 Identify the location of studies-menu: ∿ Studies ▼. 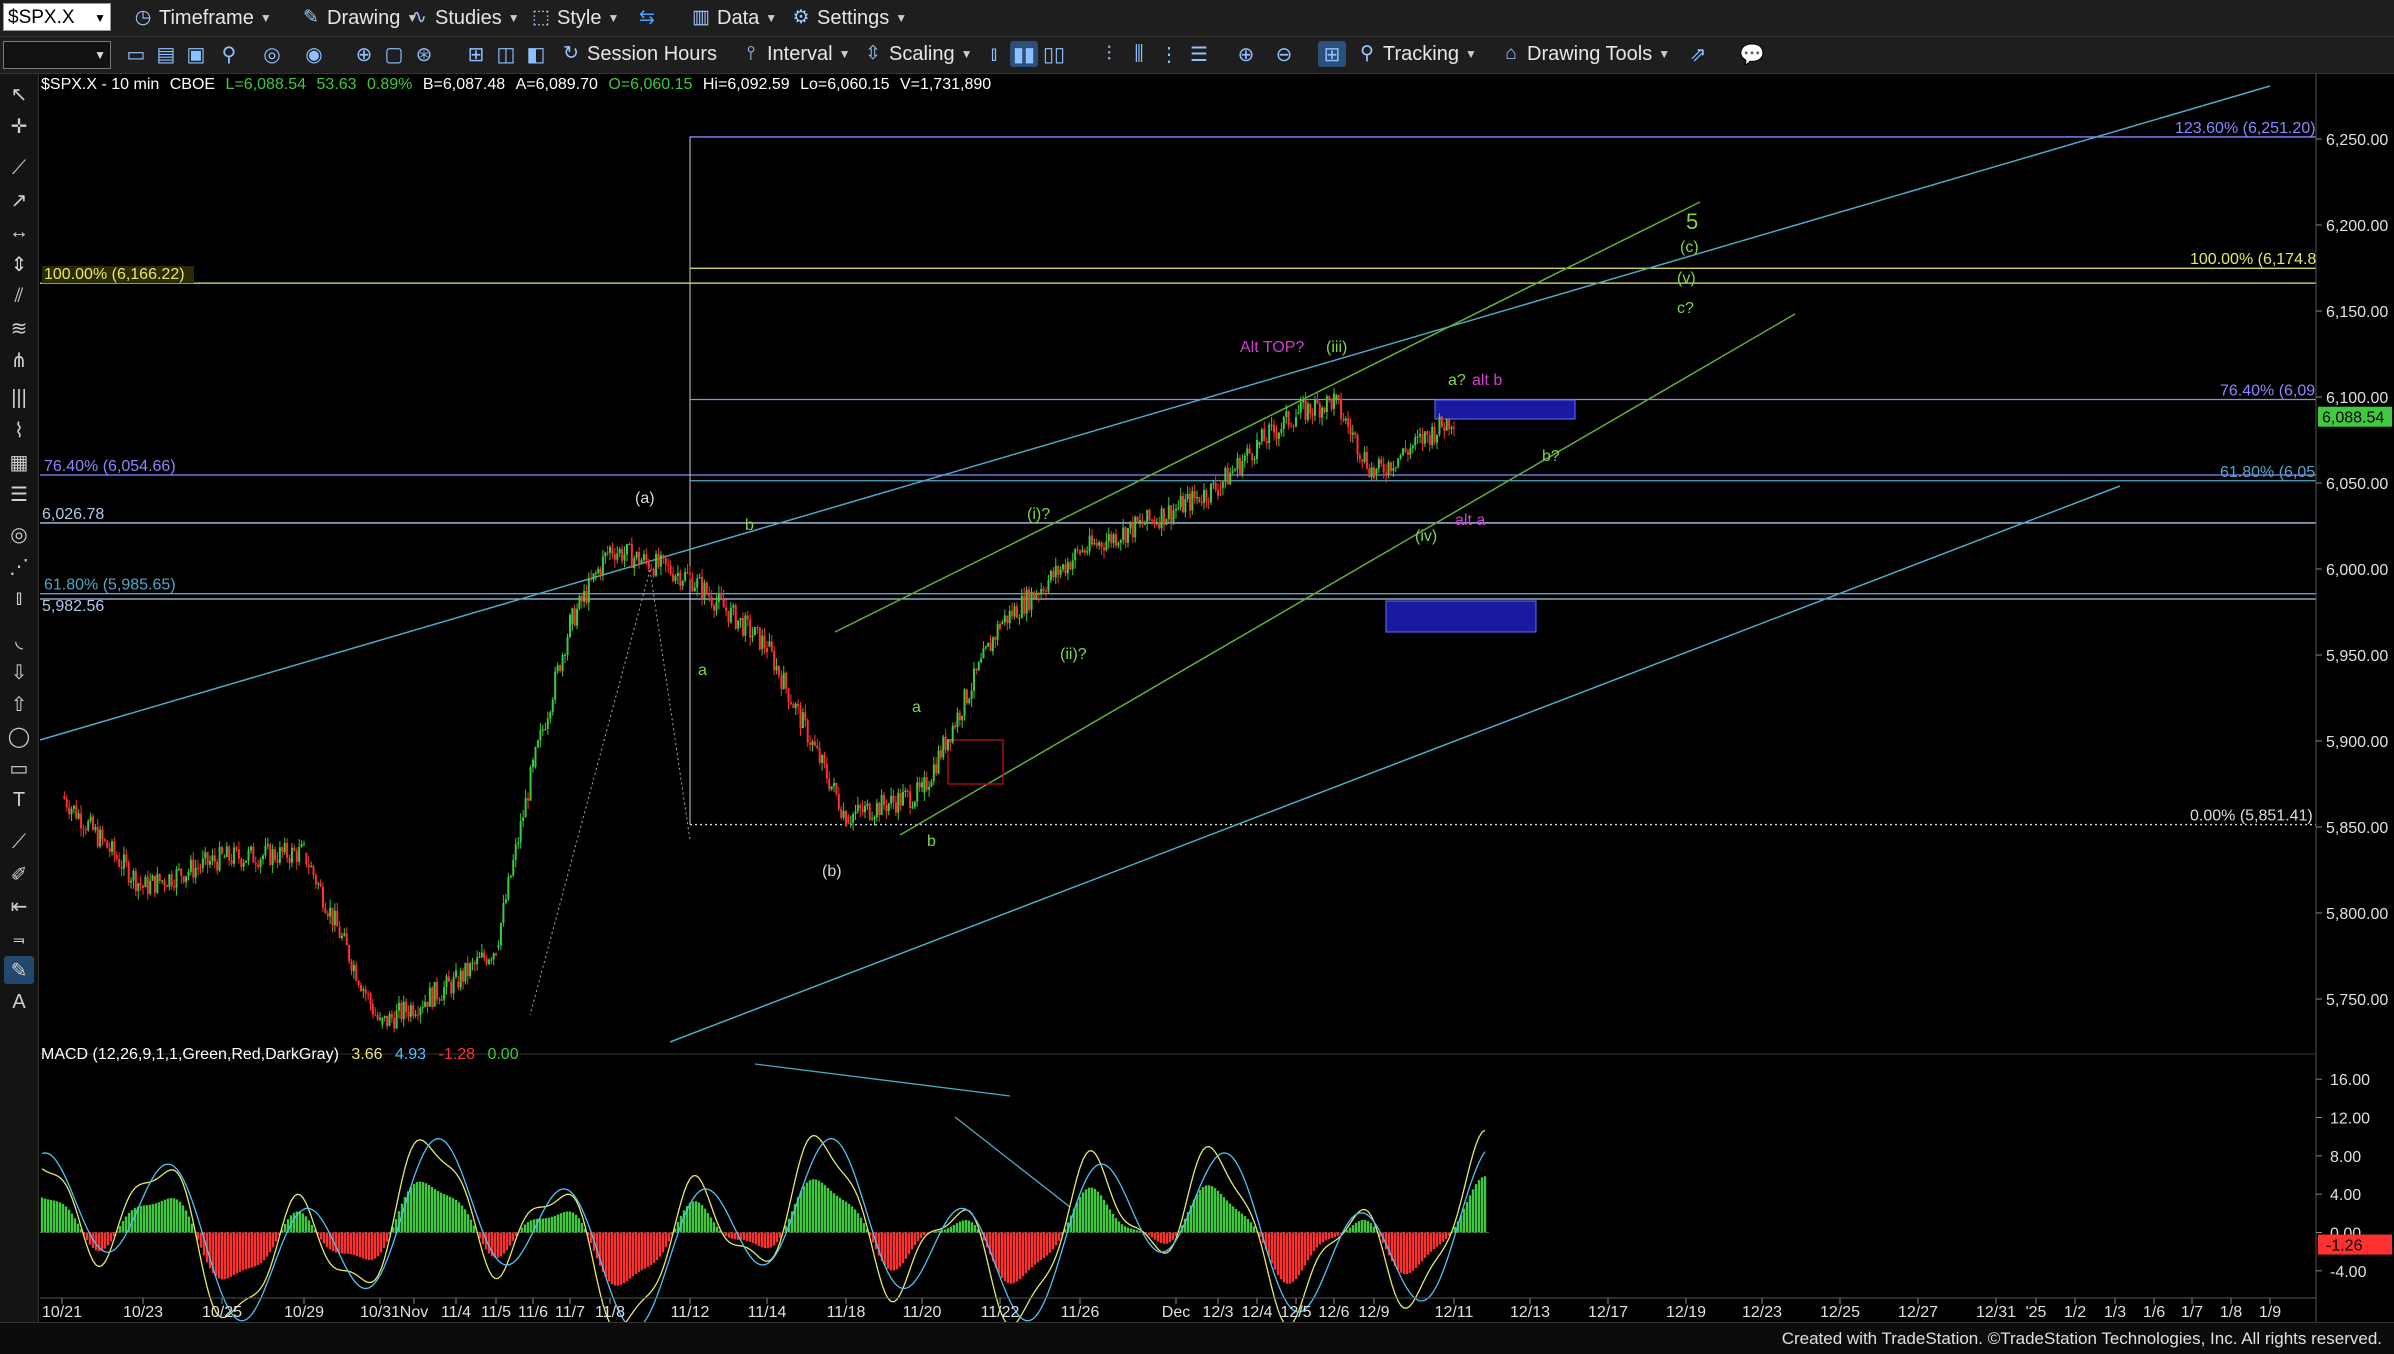
(464, 18).